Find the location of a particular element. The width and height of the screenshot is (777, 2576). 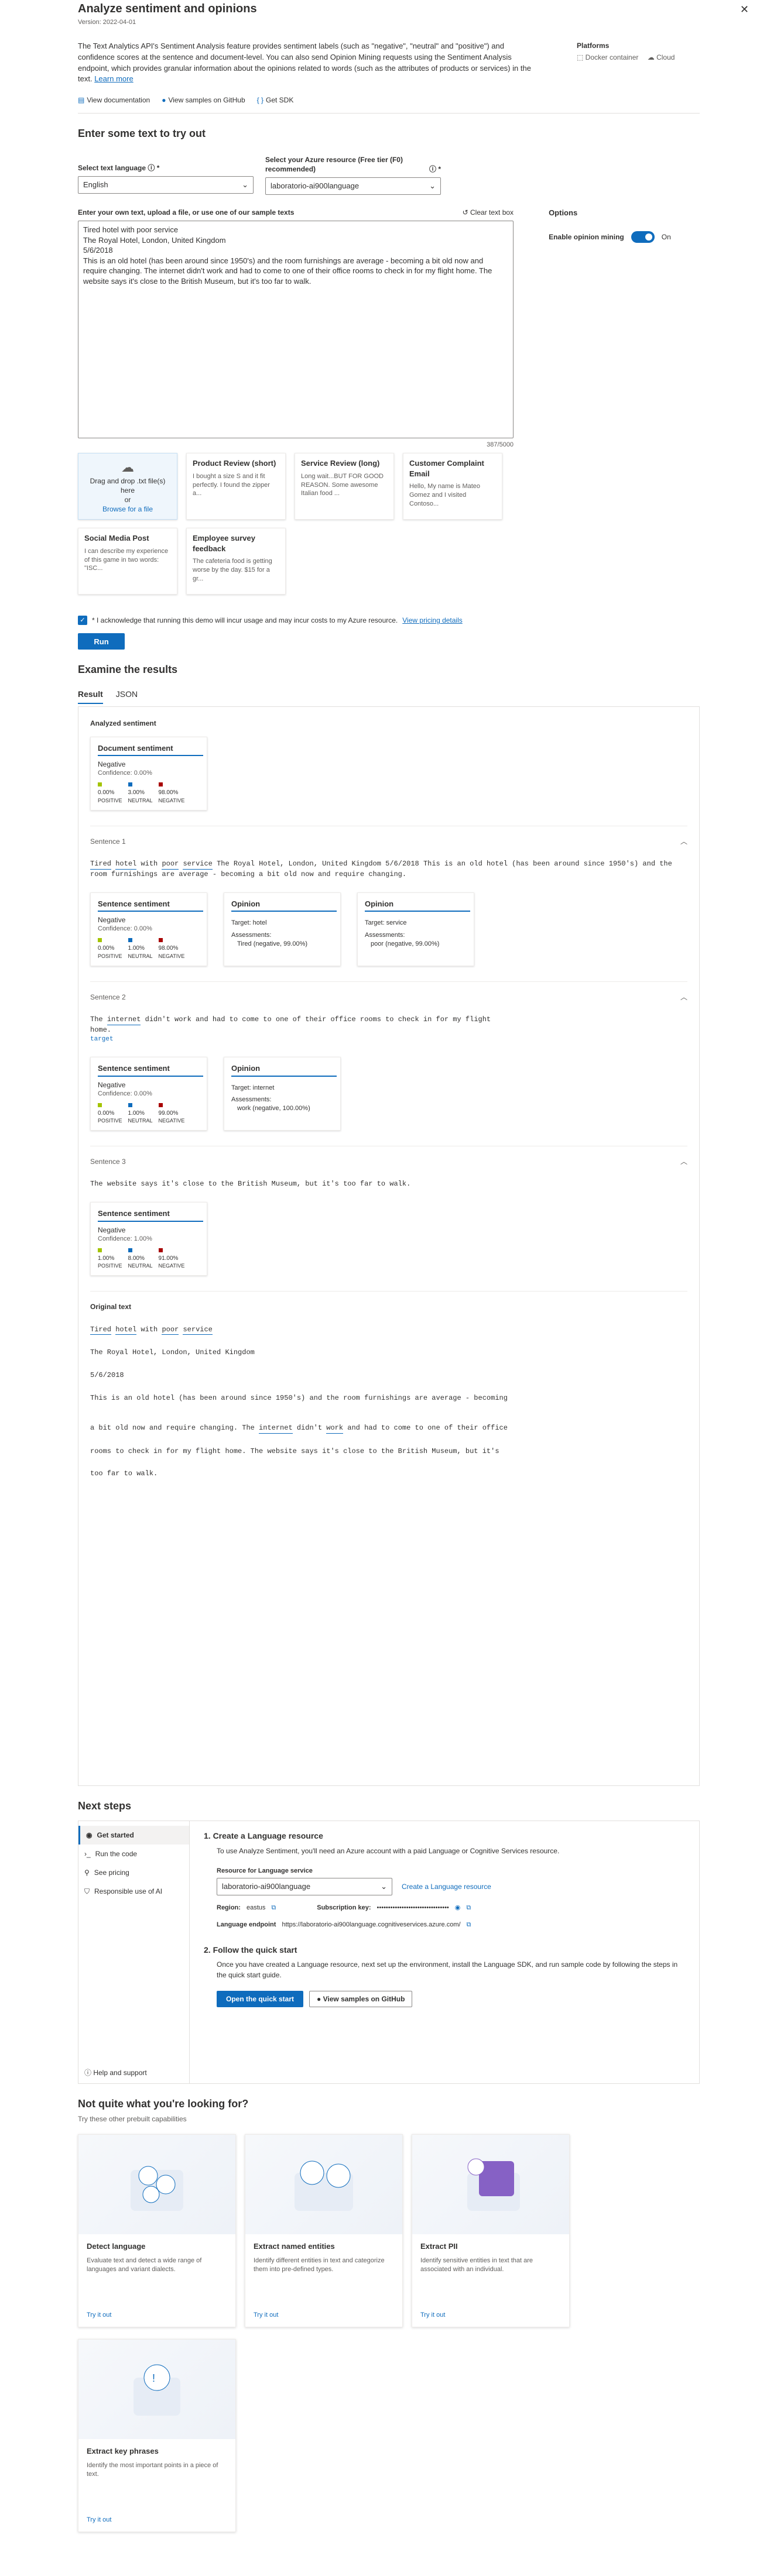

resource-dropdown-2: laboratorio-ai900language ⌄ is located at coordinates (304, 1886).